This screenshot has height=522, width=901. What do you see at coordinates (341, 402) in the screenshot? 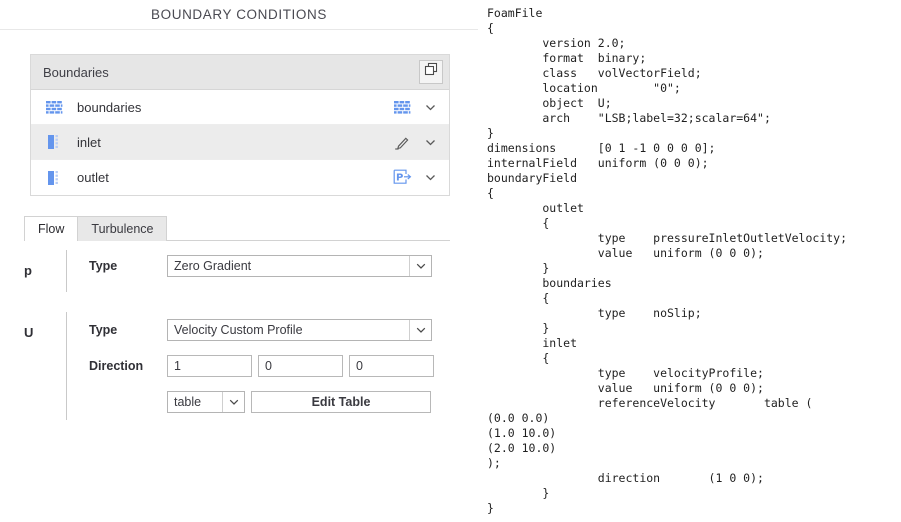
I see `edit-table-button: Edit Table` at bounding box center [341, 402].